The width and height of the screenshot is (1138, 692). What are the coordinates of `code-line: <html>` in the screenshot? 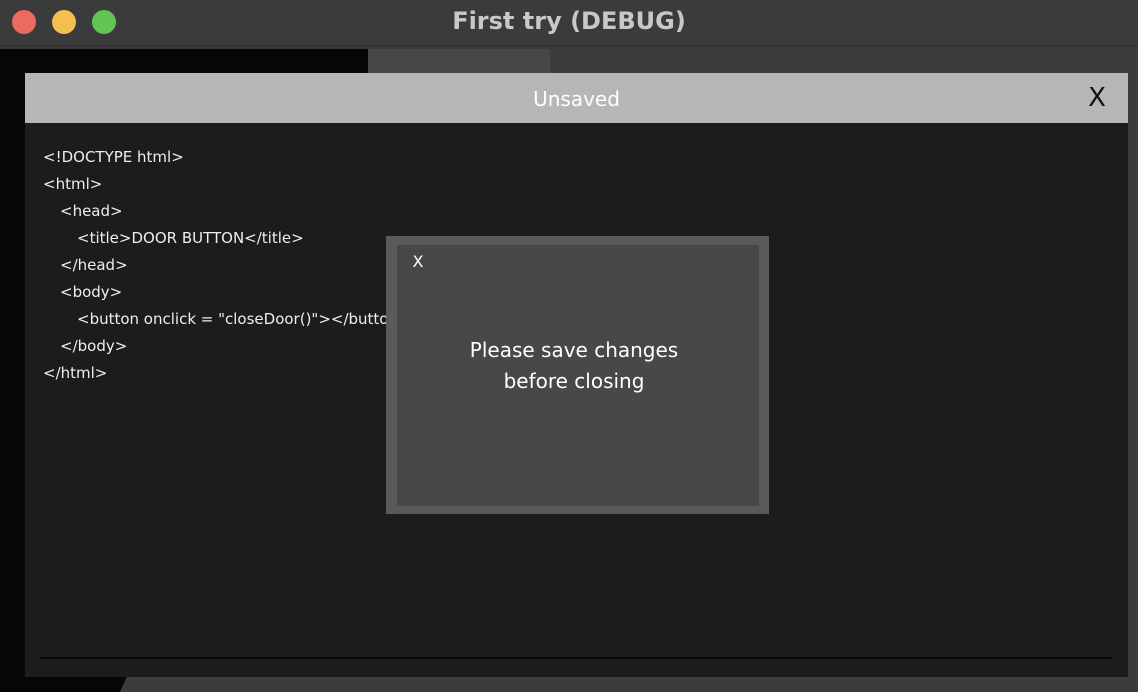 It's located at (73, 184).